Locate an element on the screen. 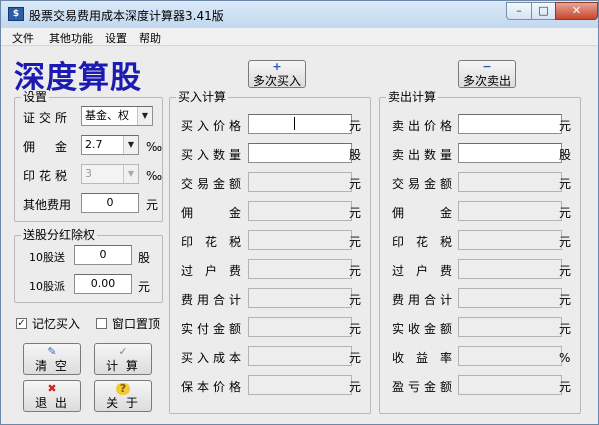 This screenshot has height=425, width=599. menu-settings: 设置 is located at coordinates (116, 38).